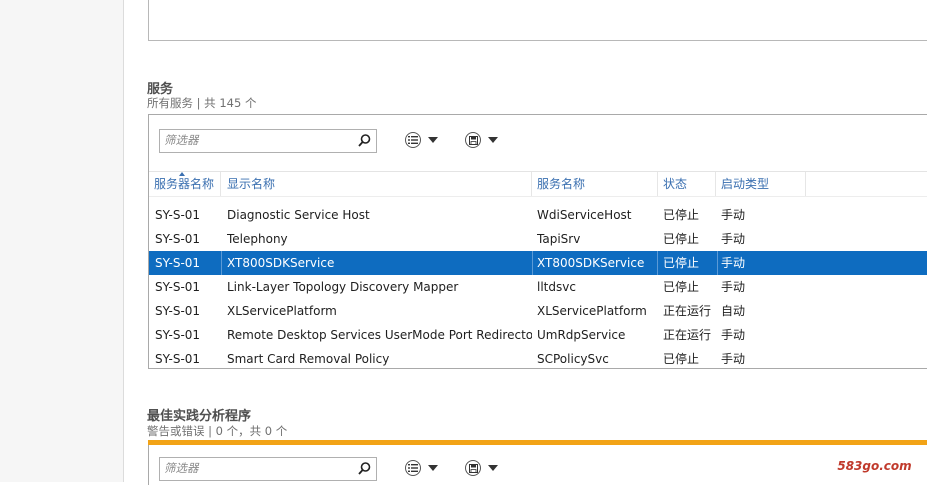 Image resolution: width=927 pixels, height=485 pixels. I want to click on cell-display-name: Link-Layer Topology Discovery Mapper, so click(343, 287).